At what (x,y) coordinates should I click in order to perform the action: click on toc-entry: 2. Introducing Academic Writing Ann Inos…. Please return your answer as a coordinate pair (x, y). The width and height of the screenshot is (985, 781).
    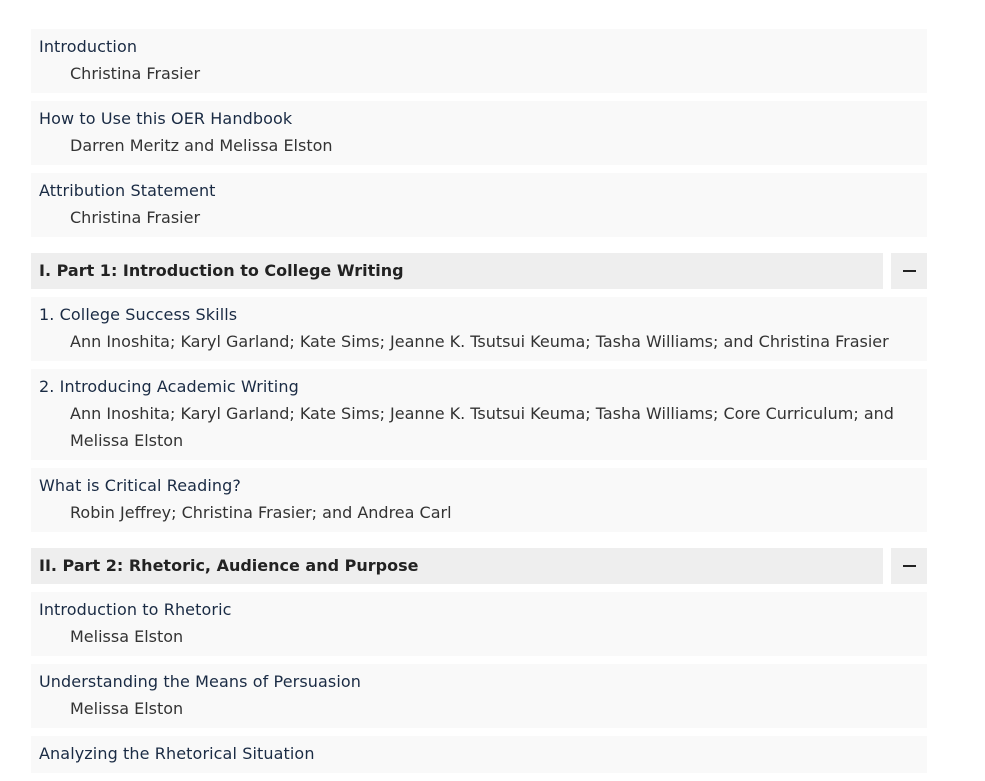
    Looking at the image, I should click on (479, 414).